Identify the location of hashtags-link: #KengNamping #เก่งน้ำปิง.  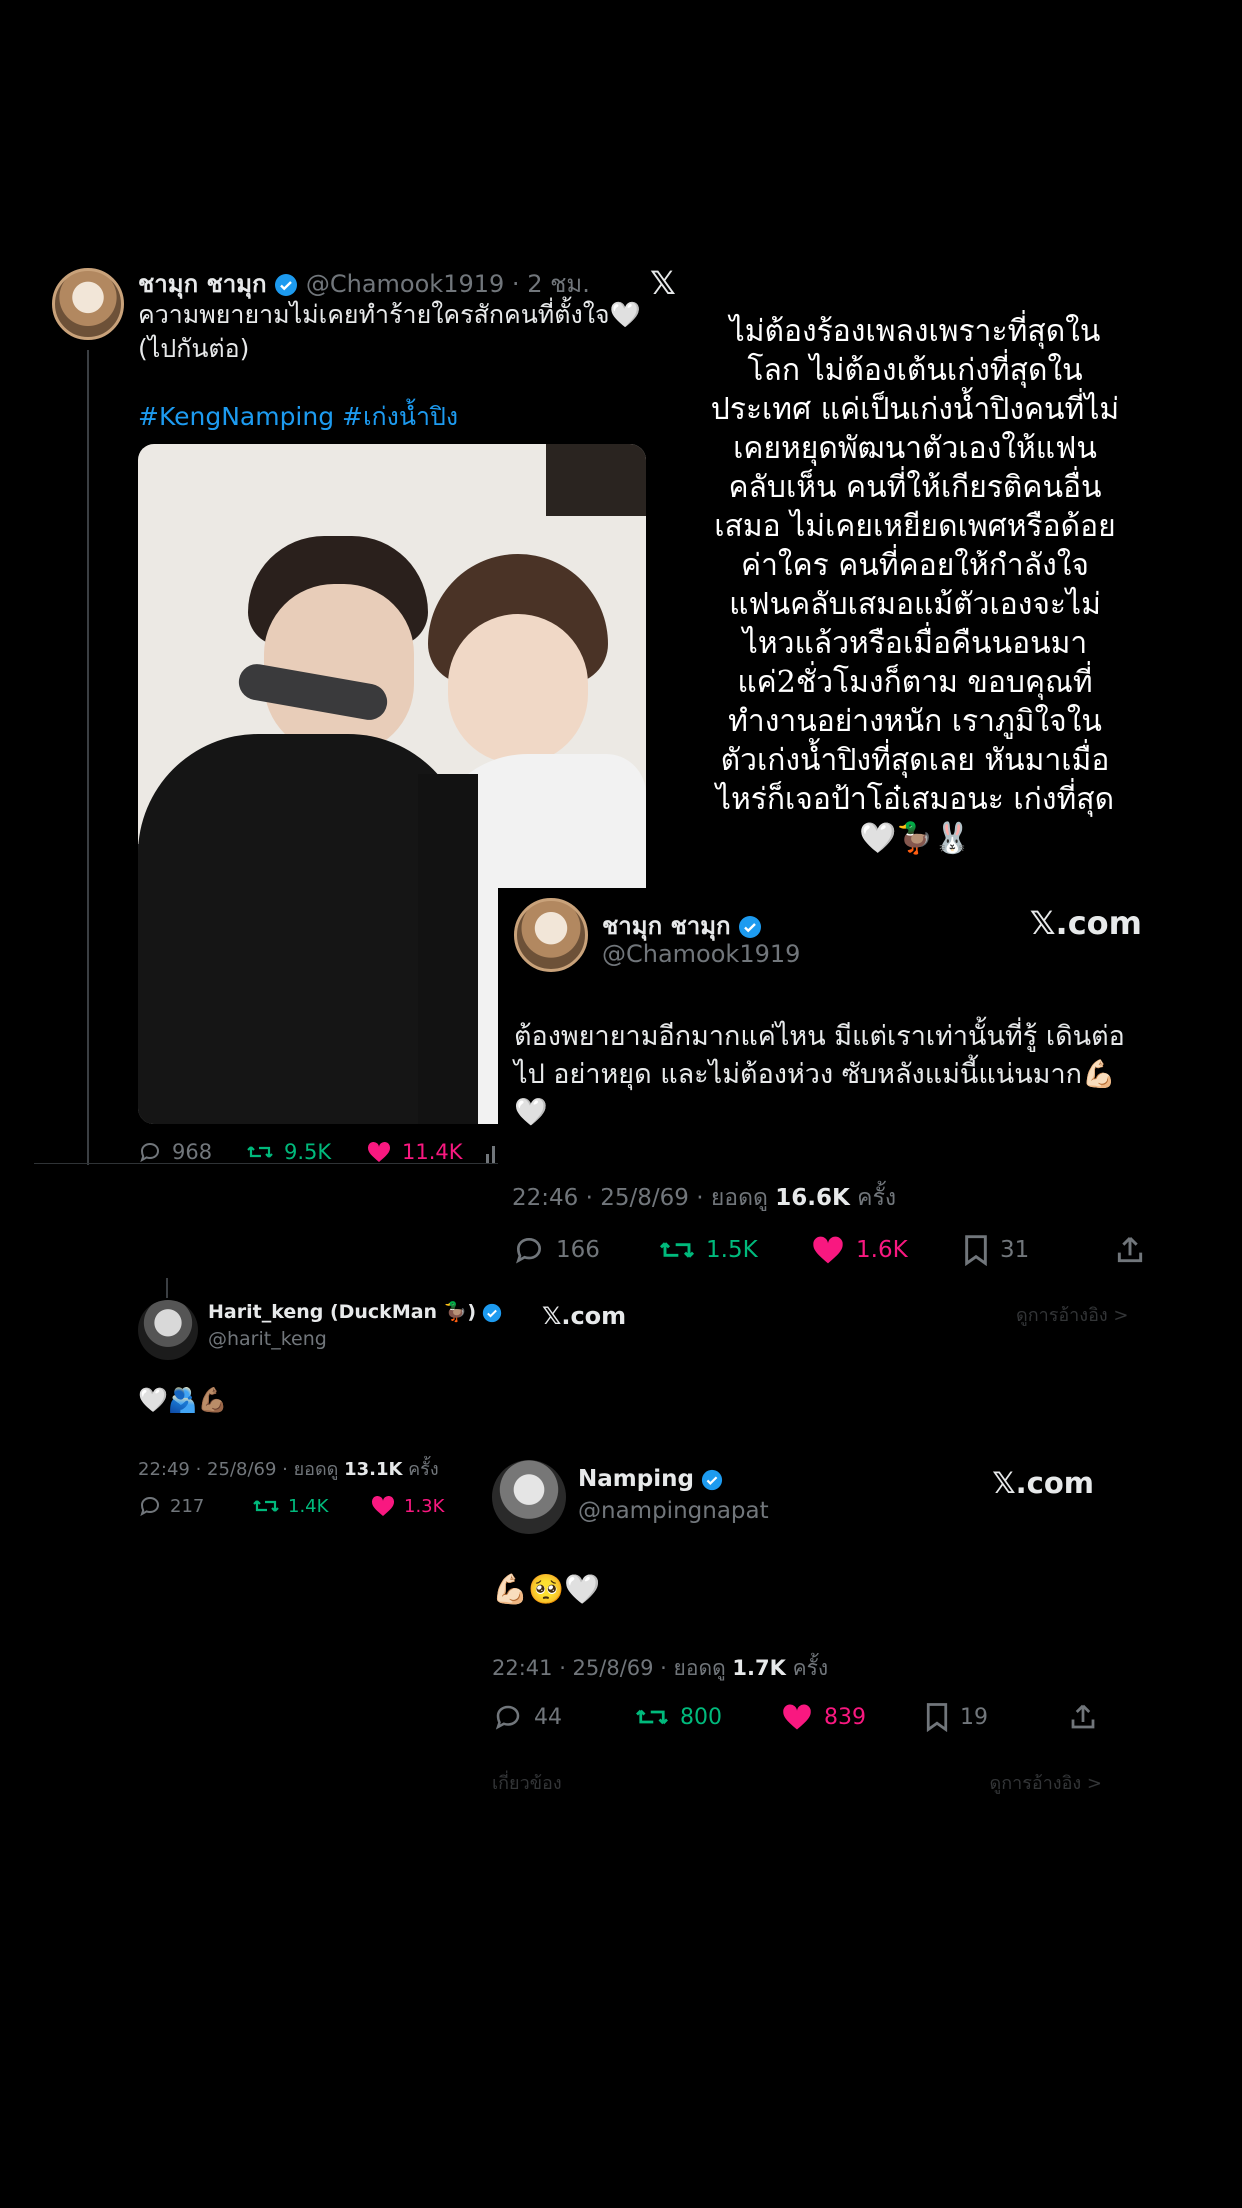
(408, 417).